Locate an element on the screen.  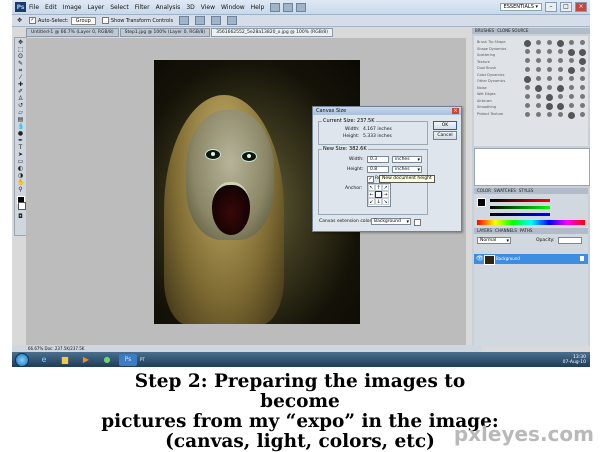
move-tool-icon: ✥ is located at coordinates (19, 20).